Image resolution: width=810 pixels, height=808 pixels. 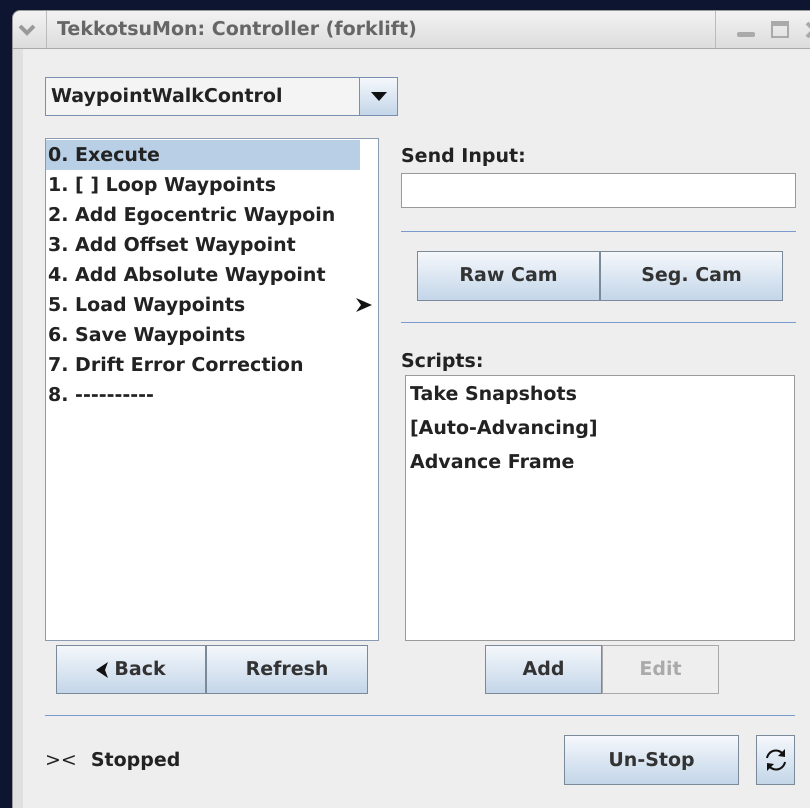 I want to click on camera-button: Seg. Cam, so click(x=691, y=275).